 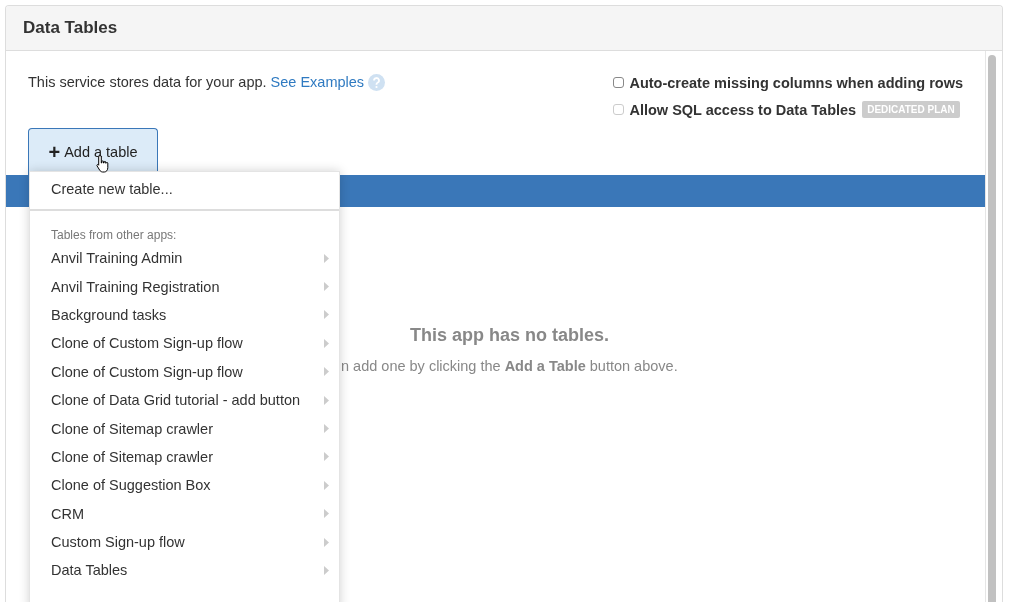 What do you see at coordinates (619, 82) in the screenshot?
I see `checkbox` at bounding box center [619, 82].